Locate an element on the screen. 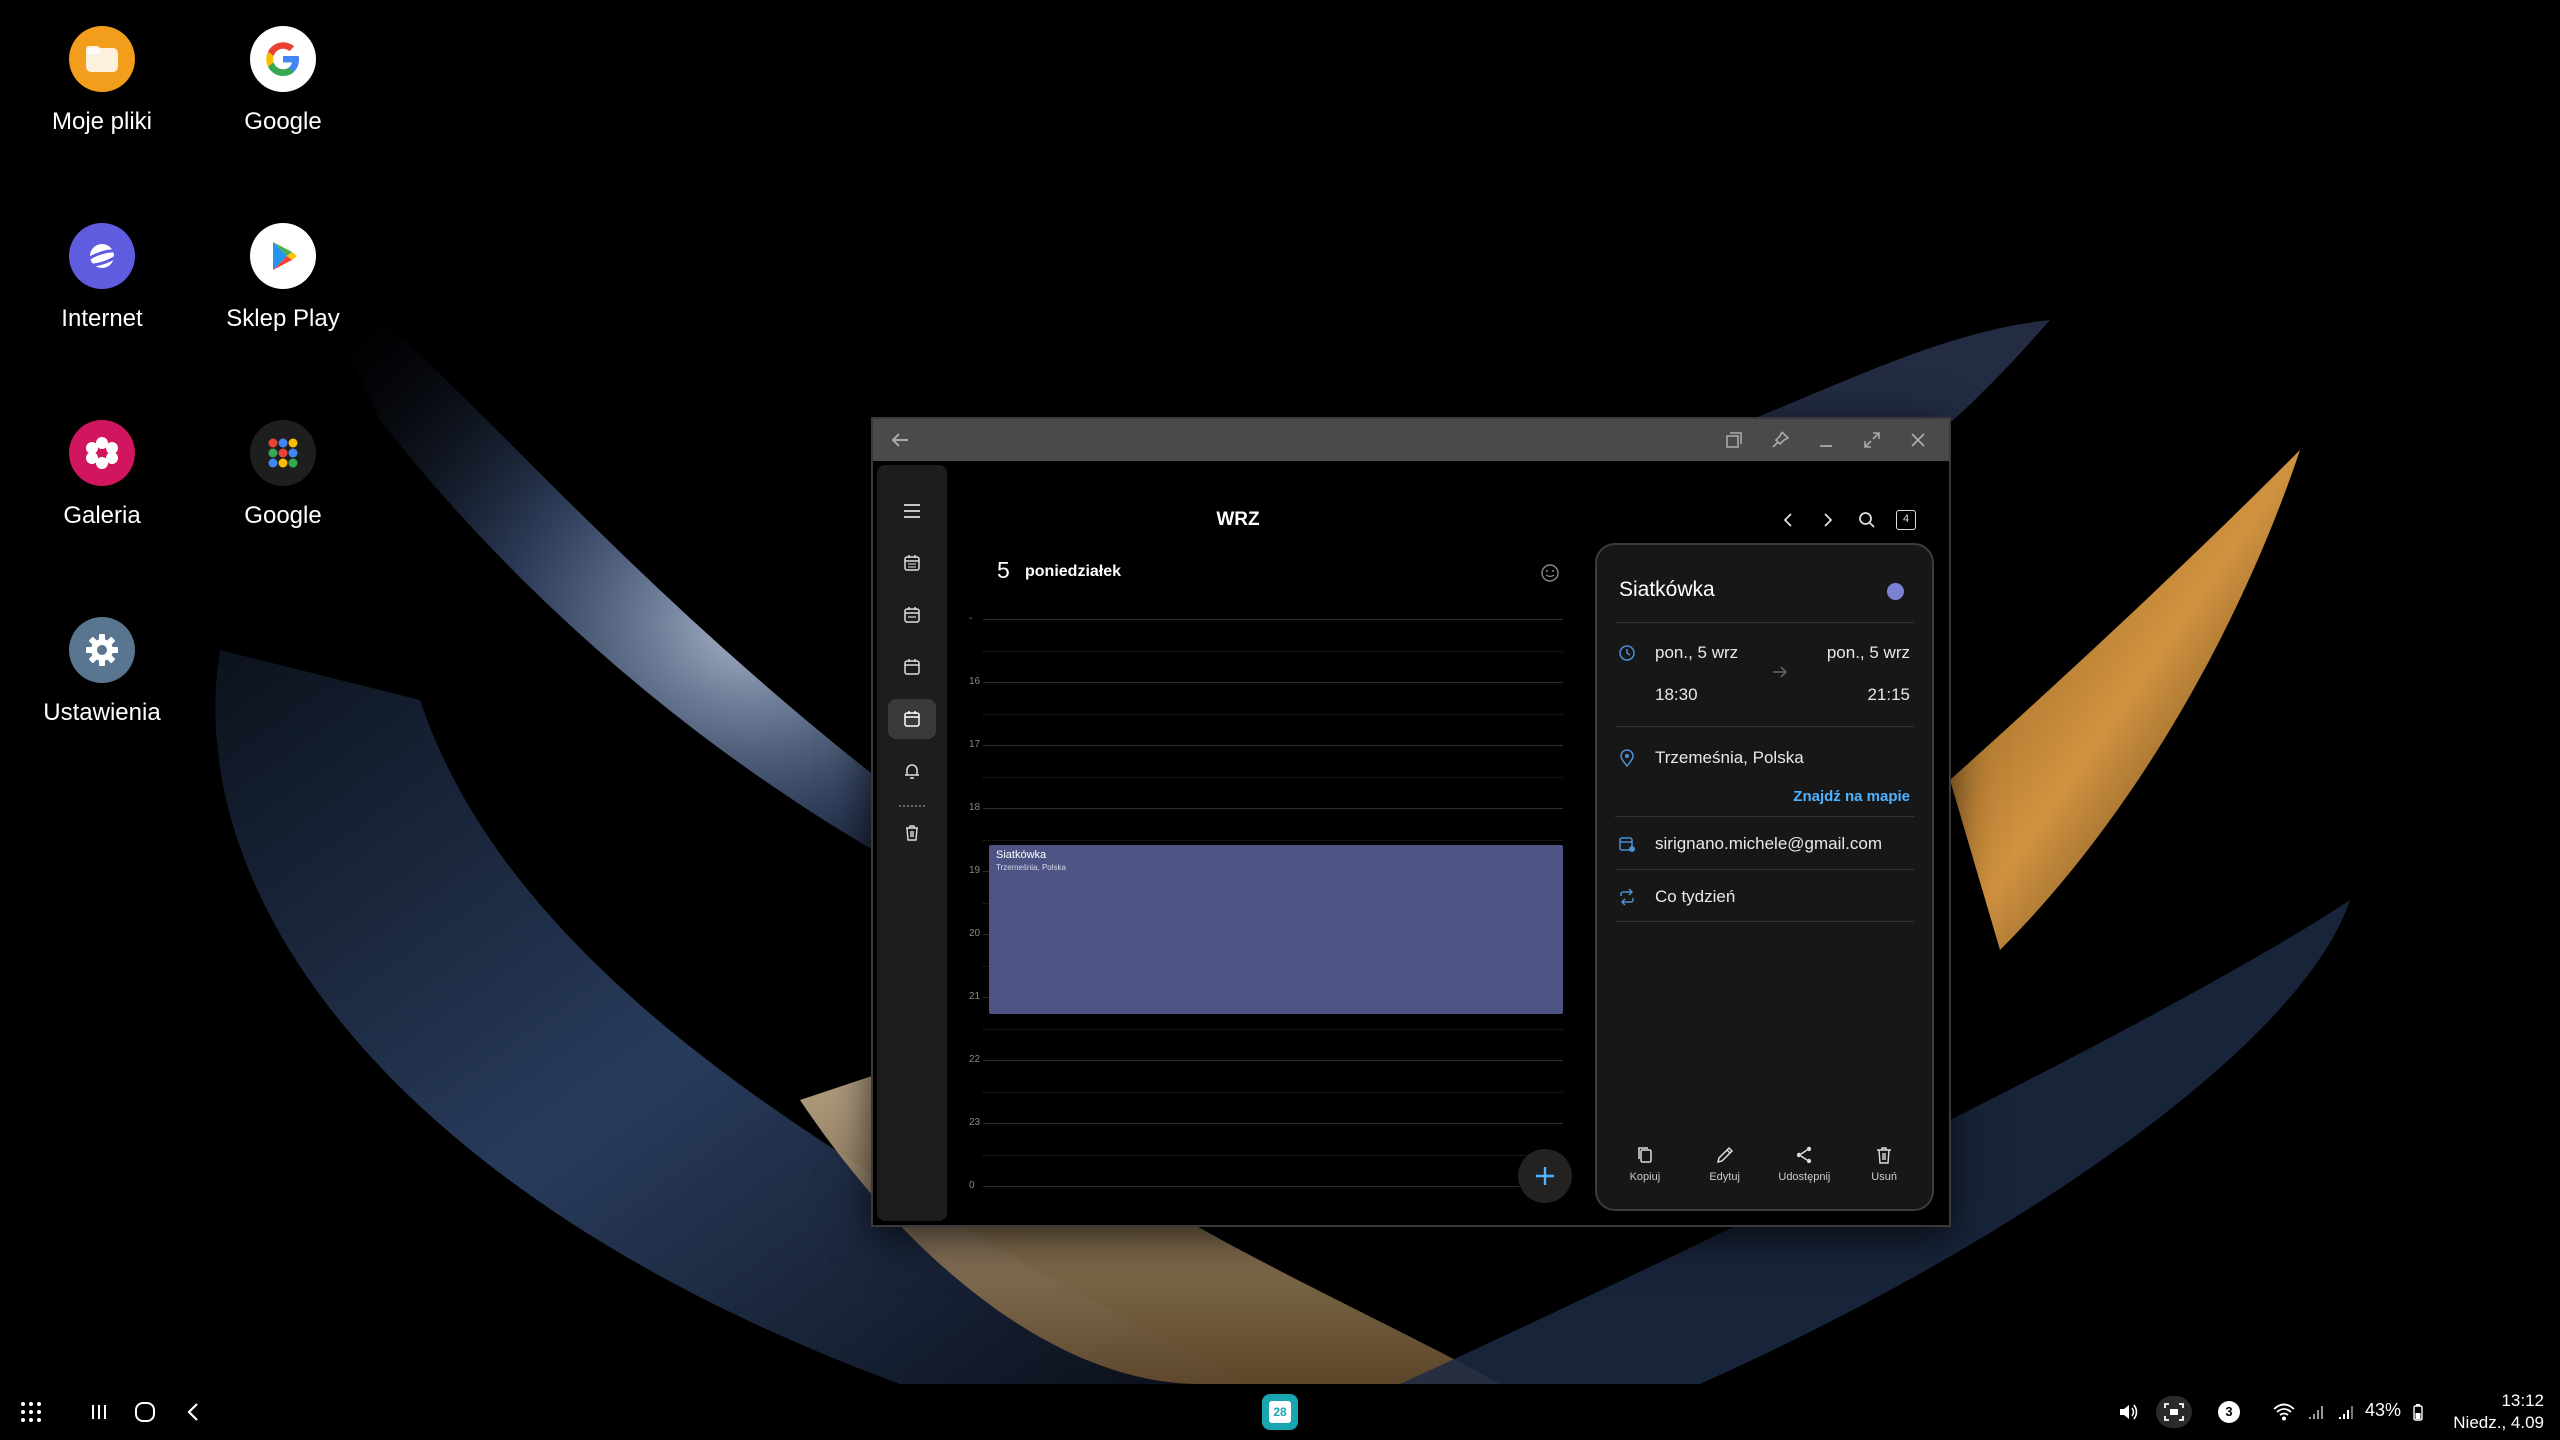  pin-window-button is located at coordinates (1780, 440).